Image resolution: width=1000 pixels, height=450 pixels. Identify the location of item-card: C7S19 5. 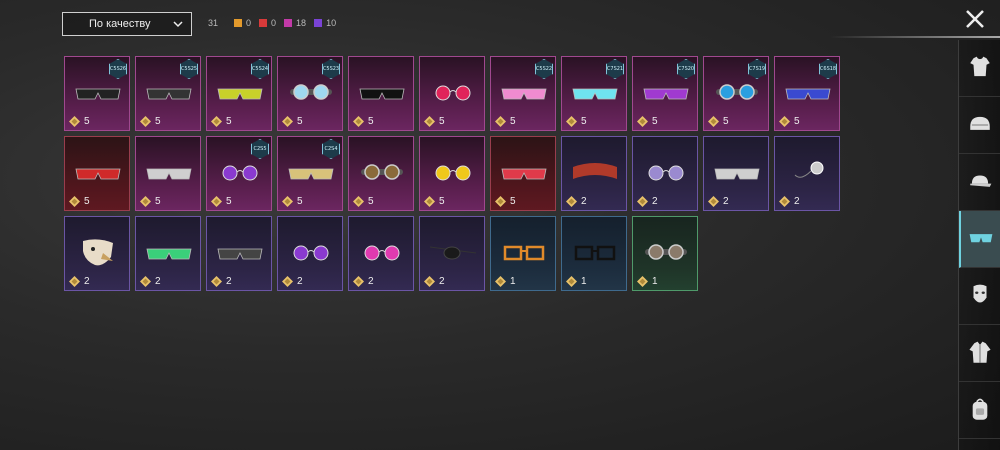
(736, 93).